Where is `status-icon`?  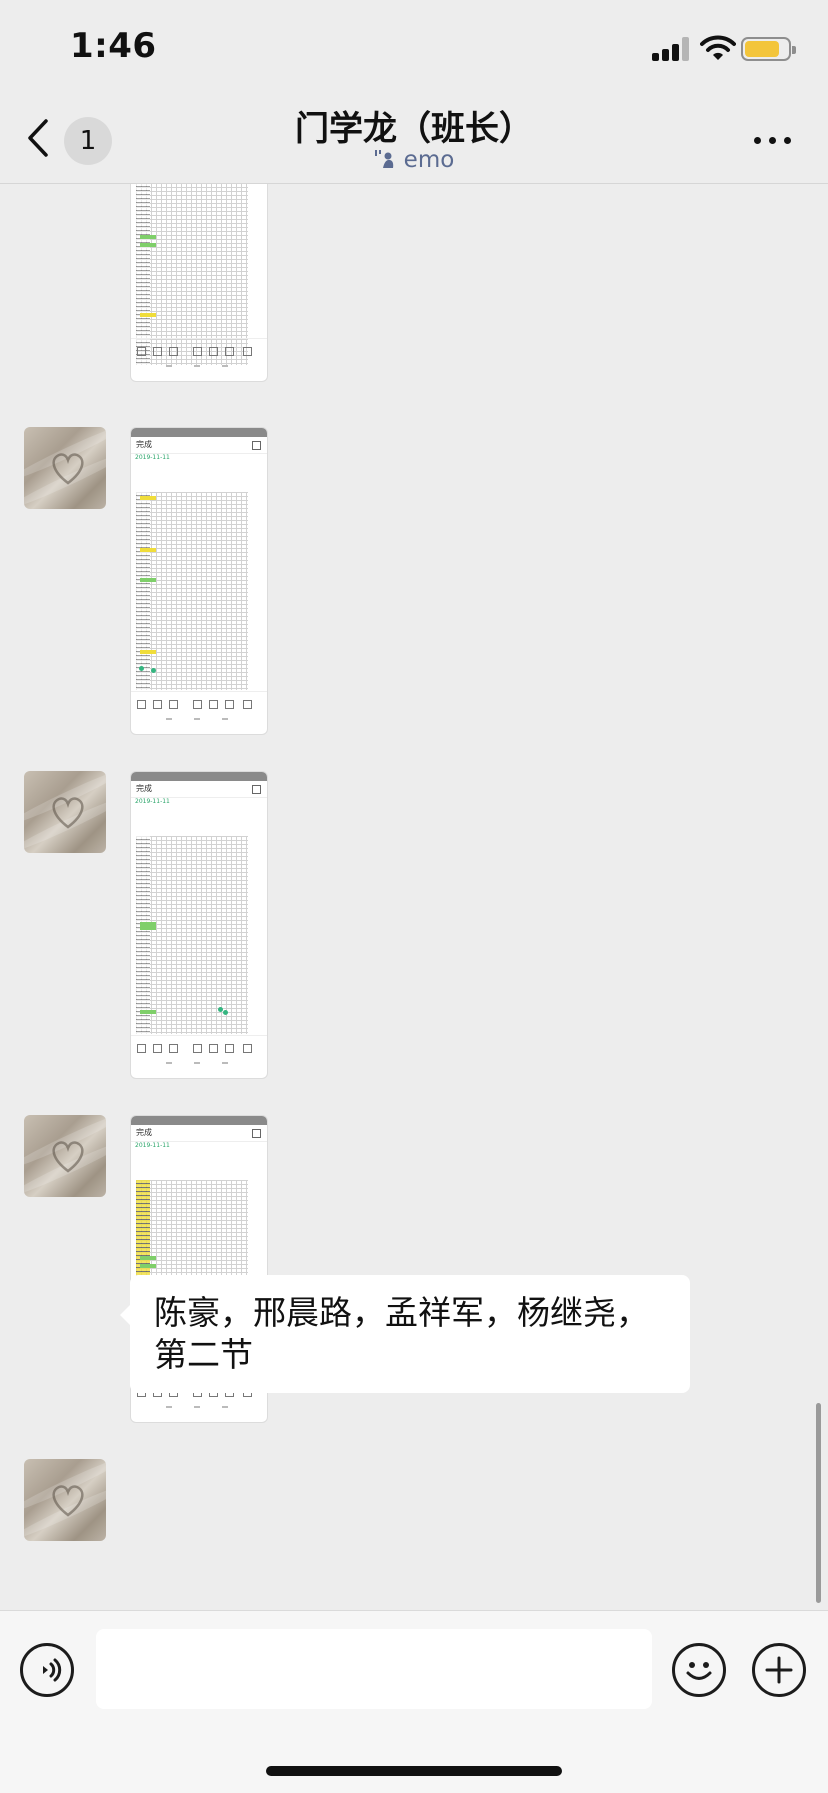
status-icon is located at coordinates (383, 159).